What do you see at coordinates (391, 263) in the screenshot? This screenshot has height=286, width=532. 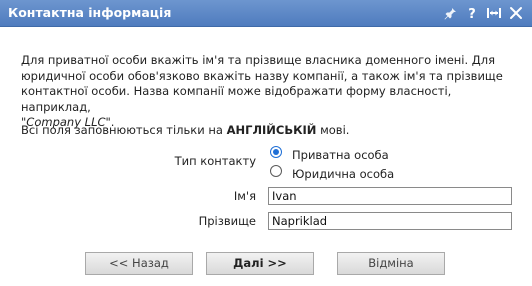 I see `cancel-button: Відміна` at bounding box center [391, 263].